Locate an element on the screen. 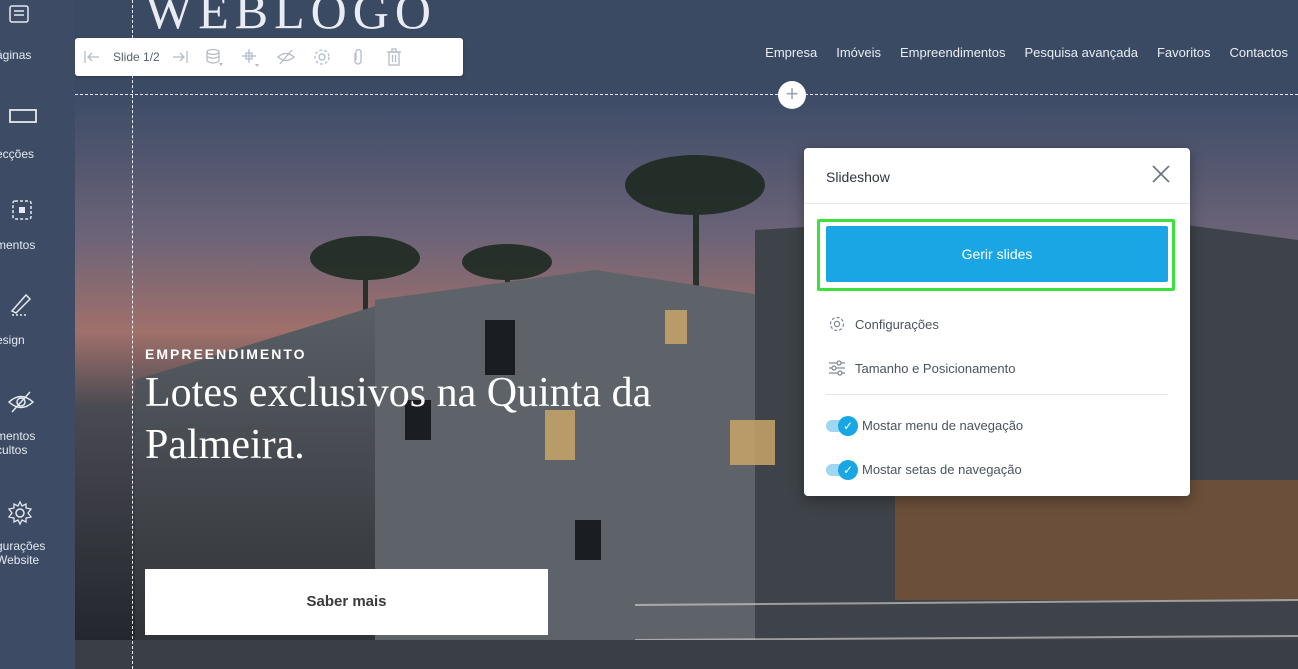  sliders-icon is located at coordinates (837, 368).